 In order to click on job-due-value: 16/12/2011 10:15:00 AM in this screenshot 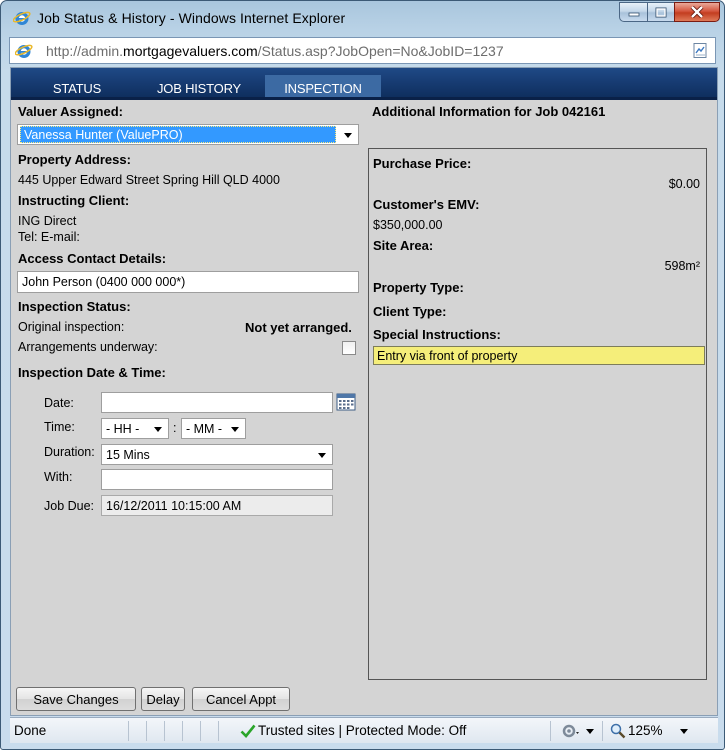, I will do `click(174, 506)`.